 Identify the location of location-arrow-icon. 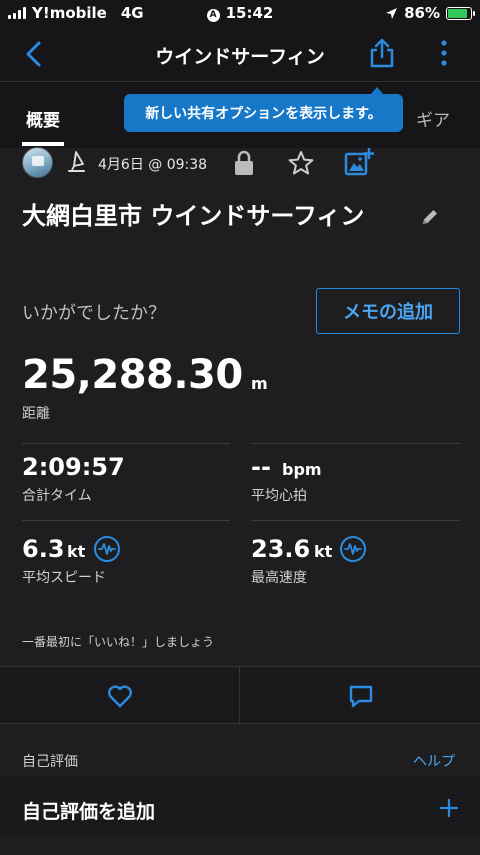
(392, 13).